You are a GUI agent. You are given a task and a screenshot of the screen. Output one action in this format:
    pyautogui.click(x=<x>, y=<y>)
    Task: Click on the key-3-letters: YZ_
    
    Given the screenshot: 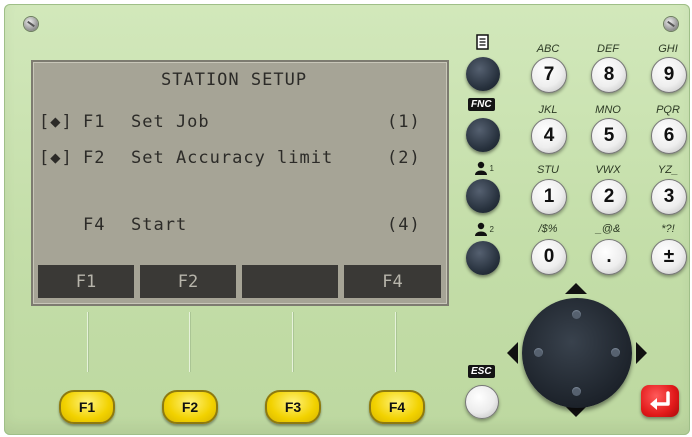 What is the action you would take?
    pyautogui.click(x=668, y=170)
    